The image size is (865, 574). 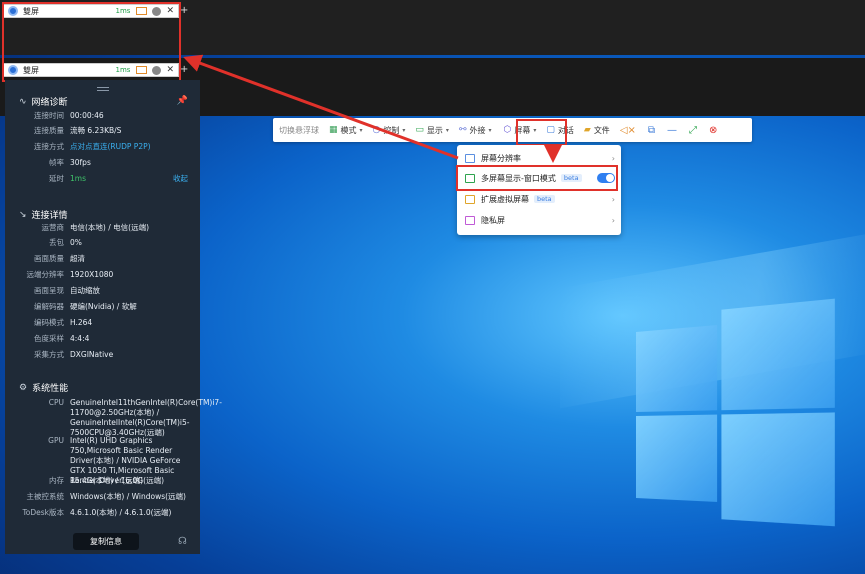 What do you see at coordinates (537, 178) in the screenshot?
I see `highlight-box-multiscreen` at bounding box center [537, 178].